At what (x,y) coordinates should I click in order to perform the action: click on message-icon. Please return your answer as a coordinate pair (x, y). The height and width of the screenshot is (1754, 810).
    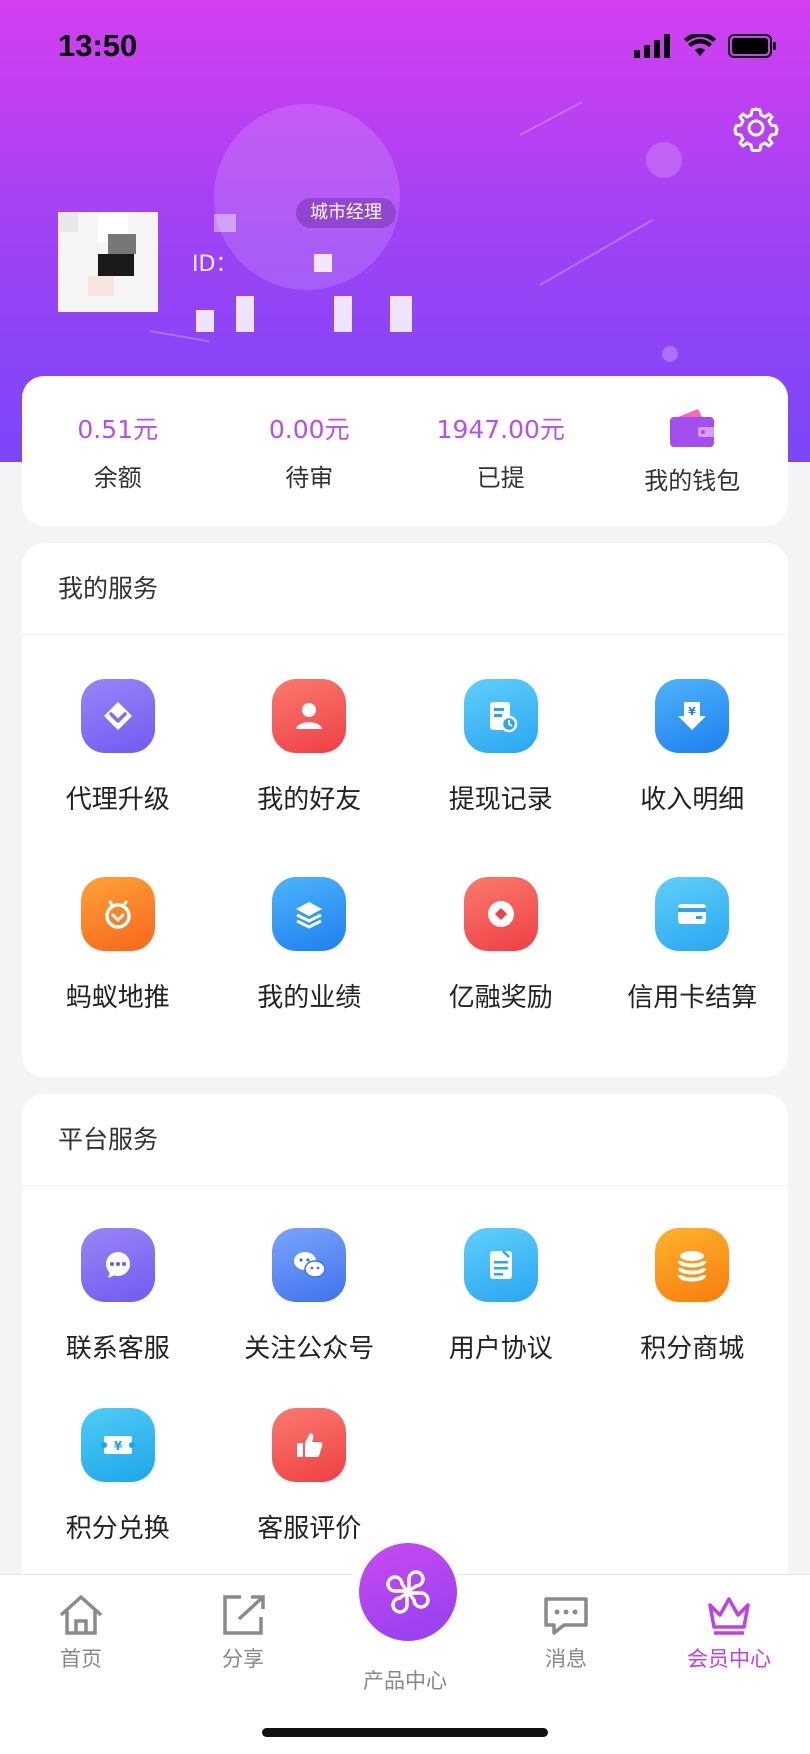
    Looking at the image, I should click on (566, 1616).